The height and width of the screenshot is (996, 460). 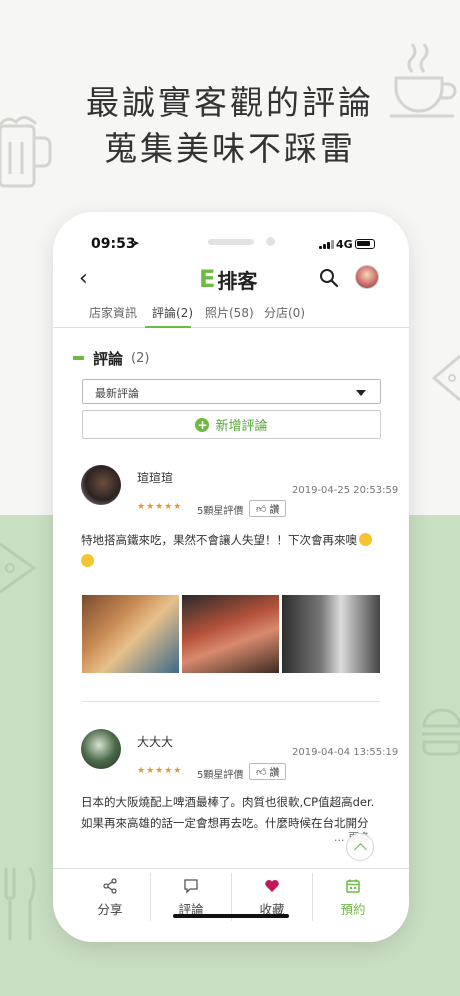 I want to click on brand-logo: E 排客, so click(x=228, y=279).